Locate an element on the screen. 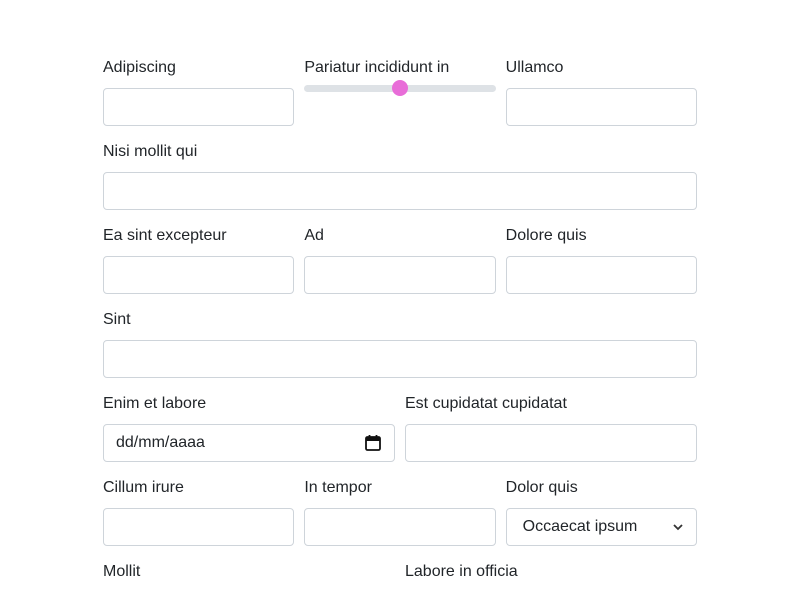 The image size is (800, 608). field-group: In tempor is located at coordinates (400, 512).